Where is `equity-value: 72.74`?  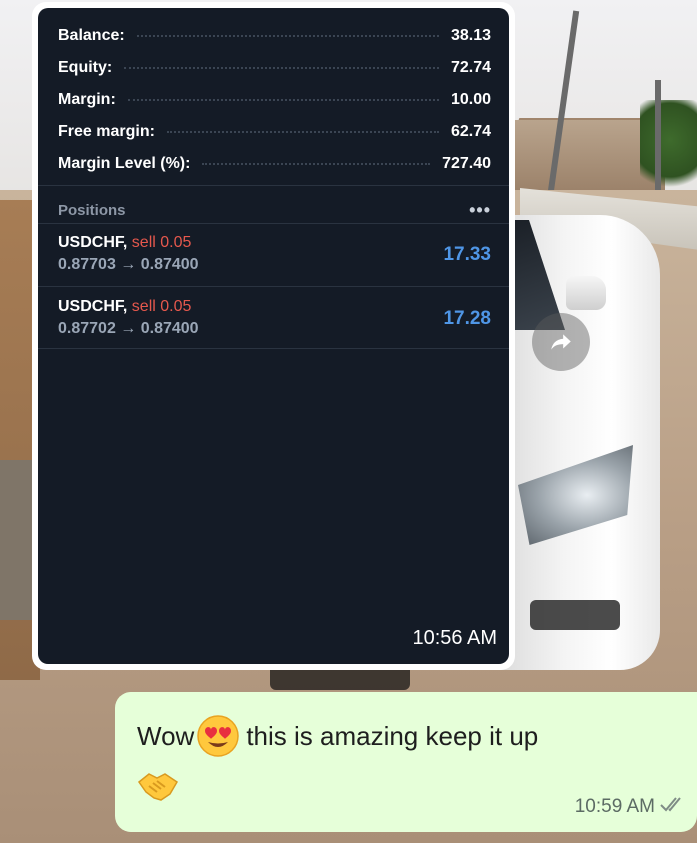
equity-value: 72.74 is located at coordinates (470, 67).